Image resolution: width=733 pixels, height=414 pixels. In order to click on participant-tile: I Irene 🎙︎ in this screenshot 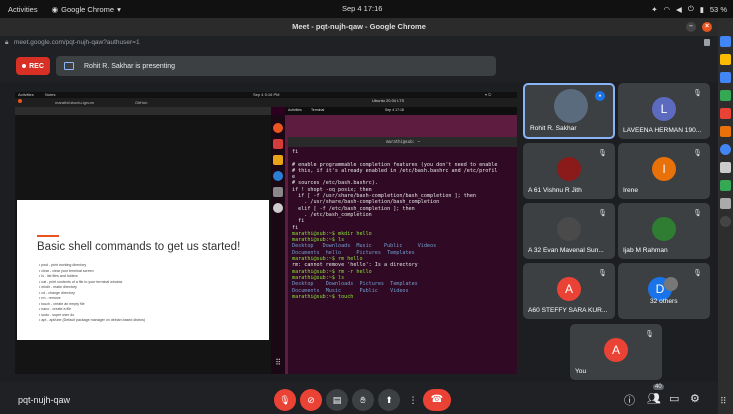, I will do `click(664, 171)`.